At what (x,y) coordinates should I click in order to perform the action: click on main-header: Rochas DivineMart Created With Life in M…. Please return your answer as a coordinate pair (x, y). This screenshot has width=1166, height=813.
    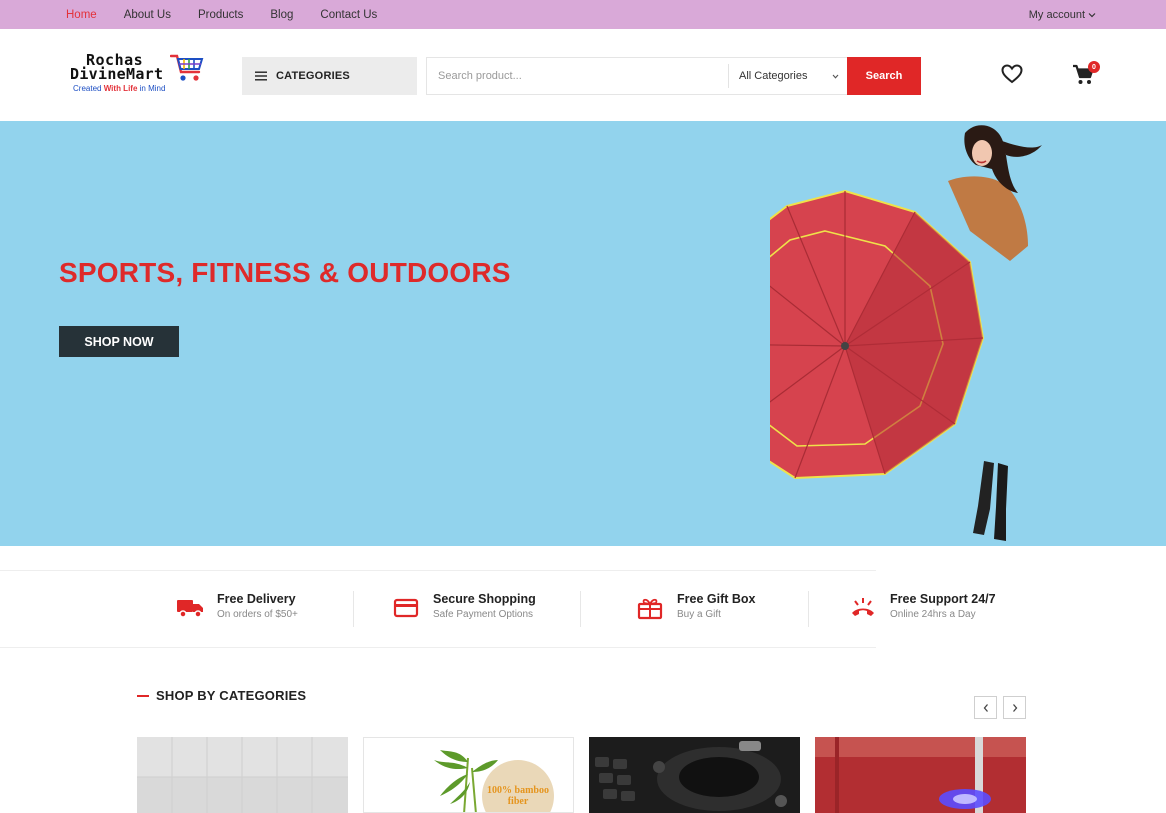
    Looking at the image, I should click on (583, 75).